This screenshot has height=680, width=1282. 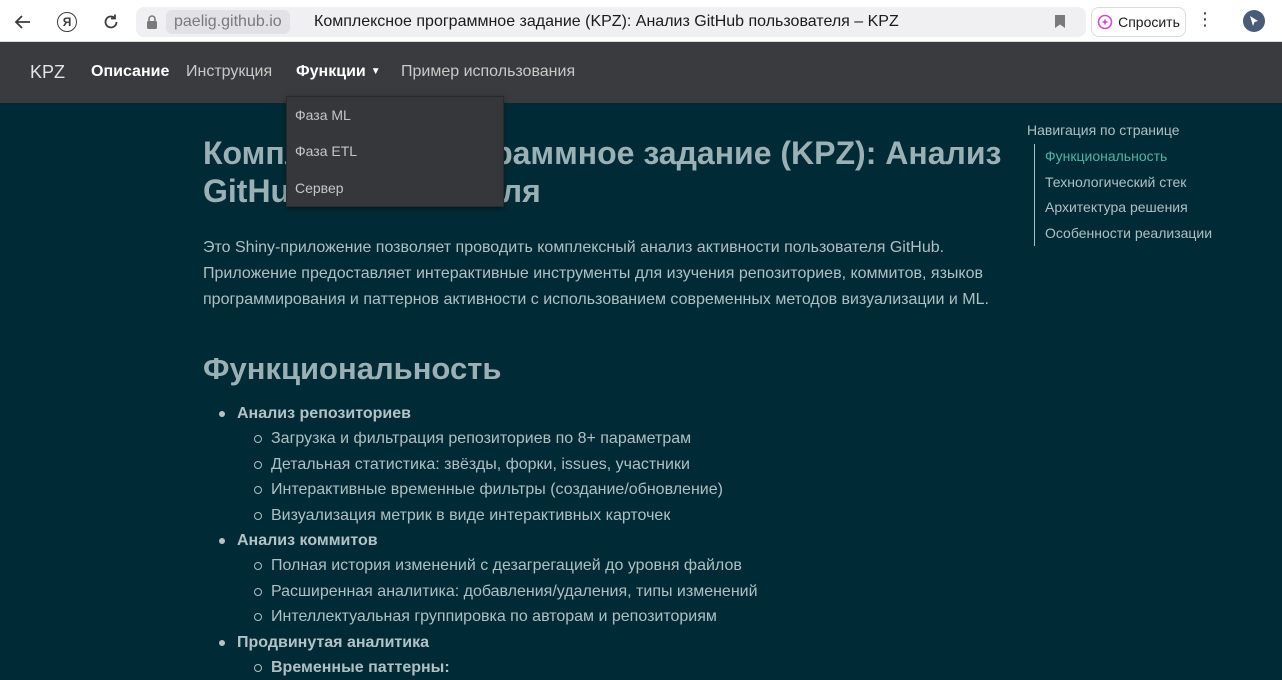 What do you see at coordinates (1149, 22) in the screenshot?
I see `ask-button-label: Спросить` at bounding box center [1149, 22].